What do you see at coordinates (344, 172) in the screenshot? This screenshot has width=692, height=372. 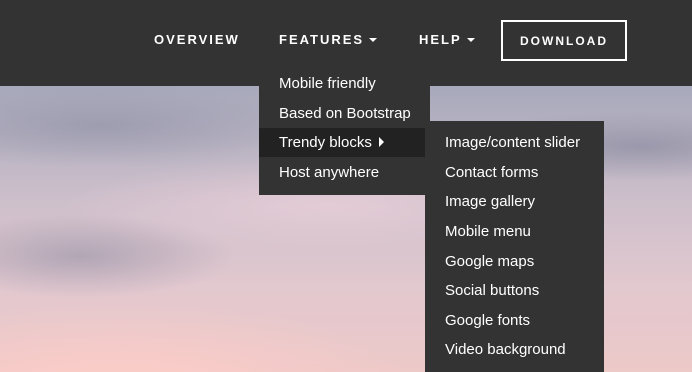 I see `menu-item-host-anywhere: Host anywhere` at bounding box center [344, 172].